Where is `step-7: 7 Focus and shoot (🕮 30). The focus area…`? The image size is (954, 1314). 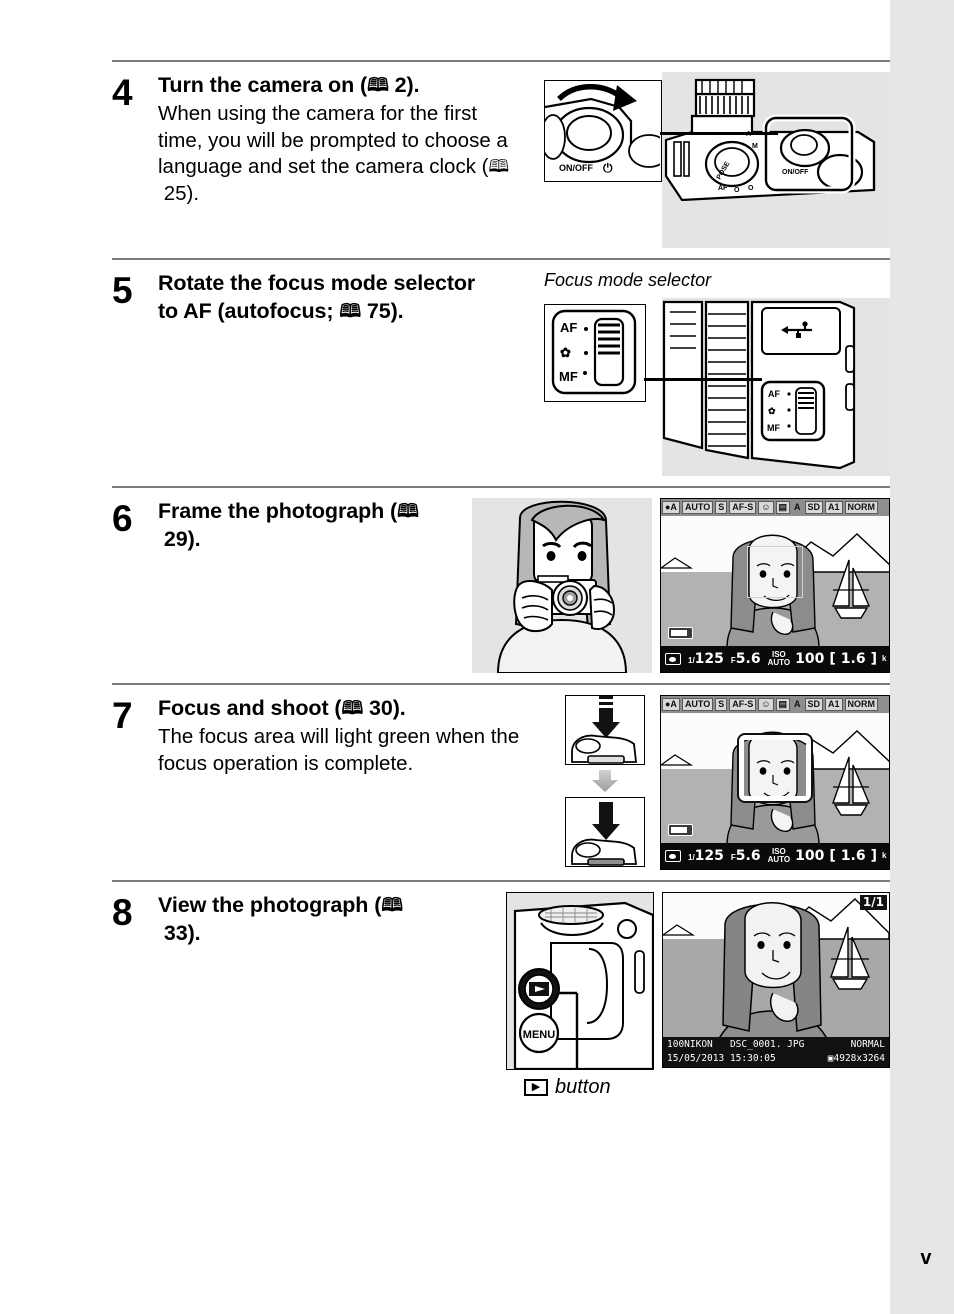
step-7: 7 Focus and shoot (🕮 30). The focus area… is located at coordinates (501, 782).